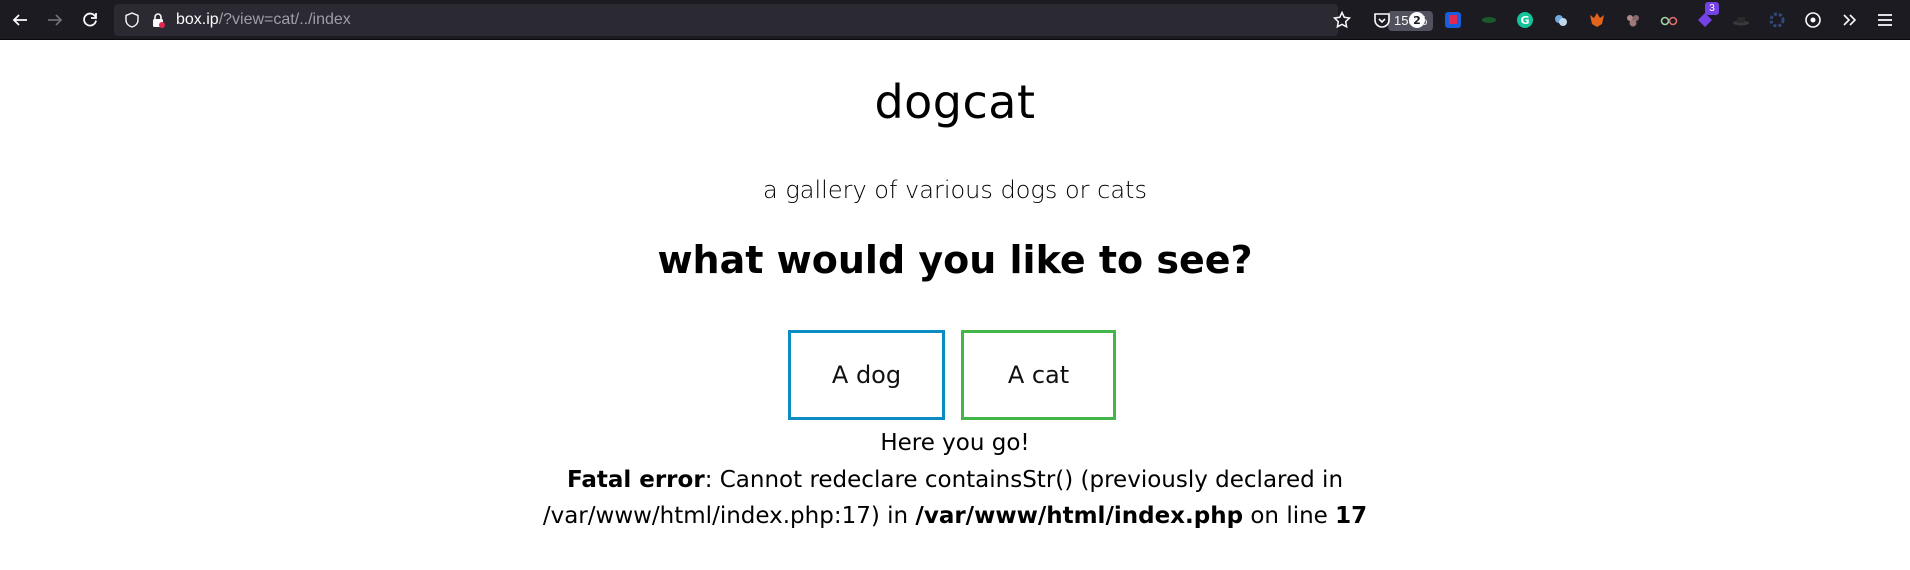  What do you see at coordinates (20, 20) in the screenshot?
I see `back-arrow-icon` at bounding box center [20, 20].